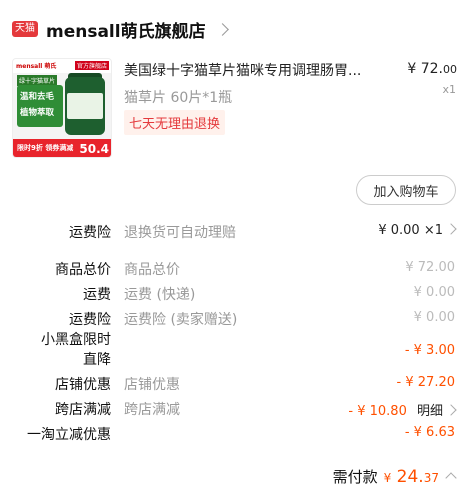 Image resolution: width=469 pixels, height=500 pixels. What do you see at coordinates (178, 97) in the screenshot?
I see `product-spec: 猫草片 60片*1瓶` at bounding box center [178, 97].